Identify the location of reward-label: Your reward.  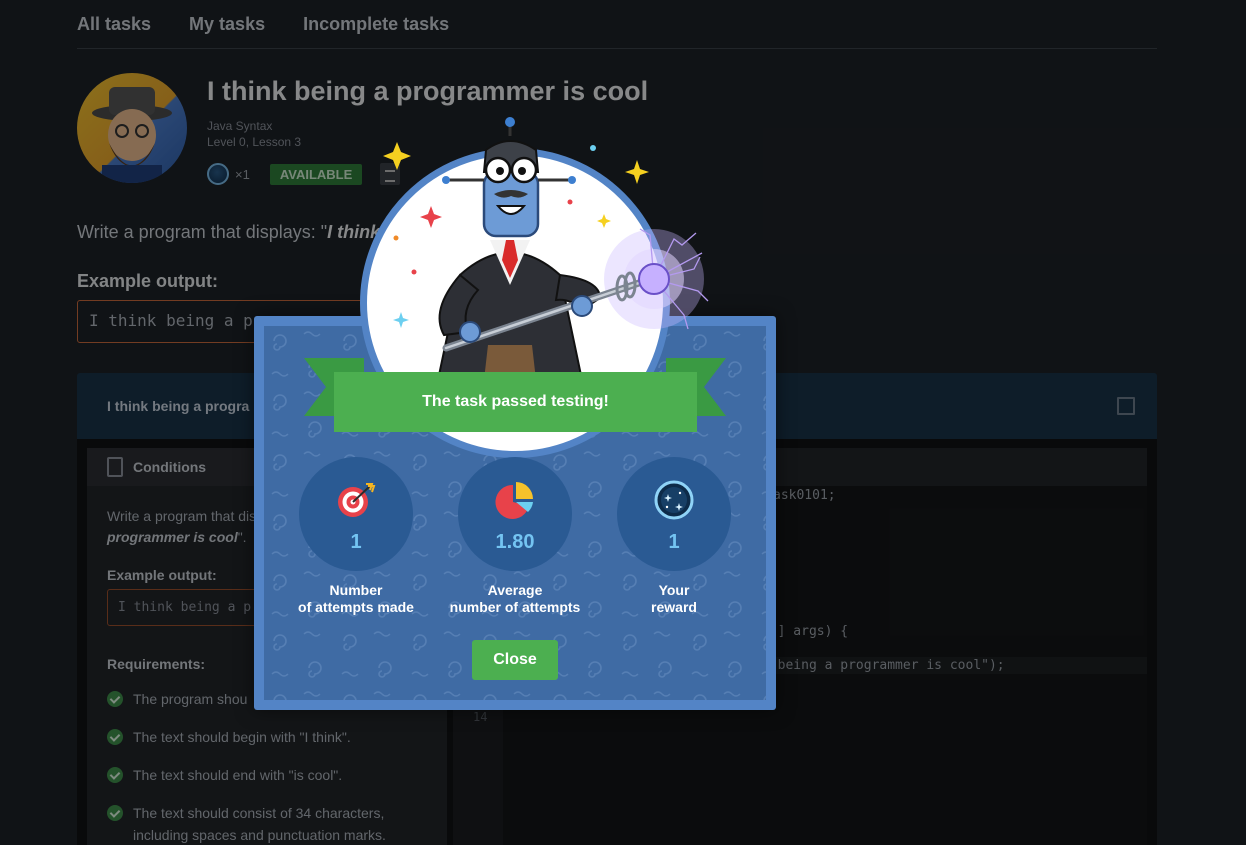
(674, 599).